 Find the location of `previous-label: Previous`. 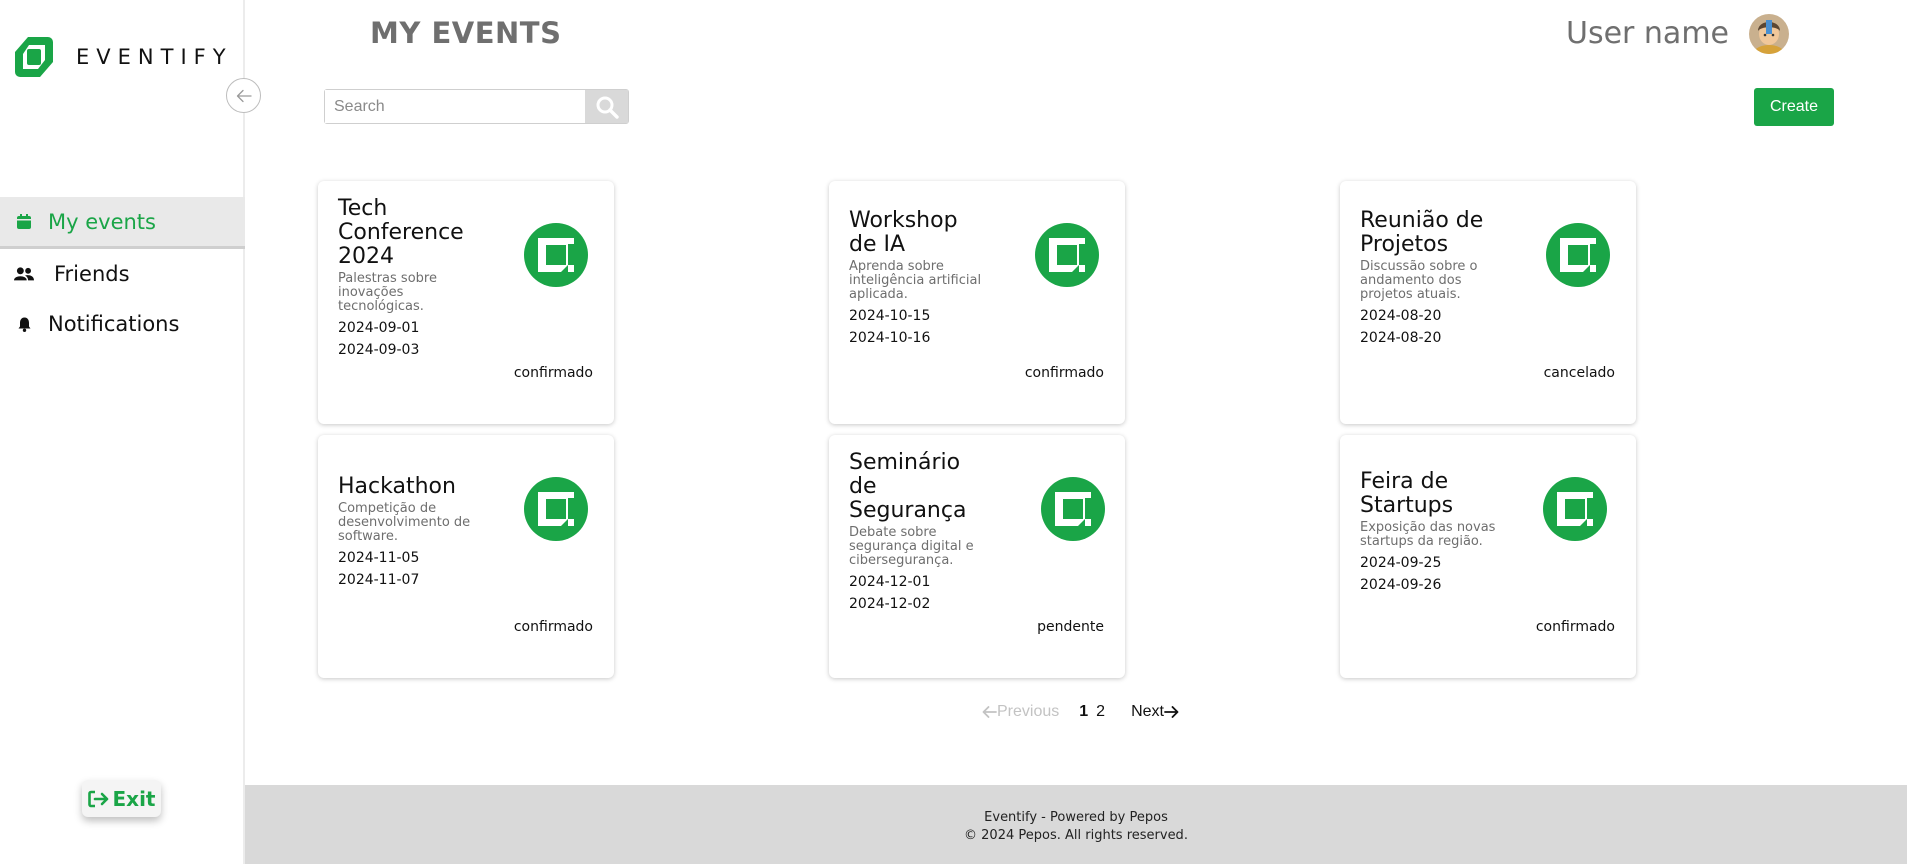

previous-label: Previous is located at coordinates (1028, 711).